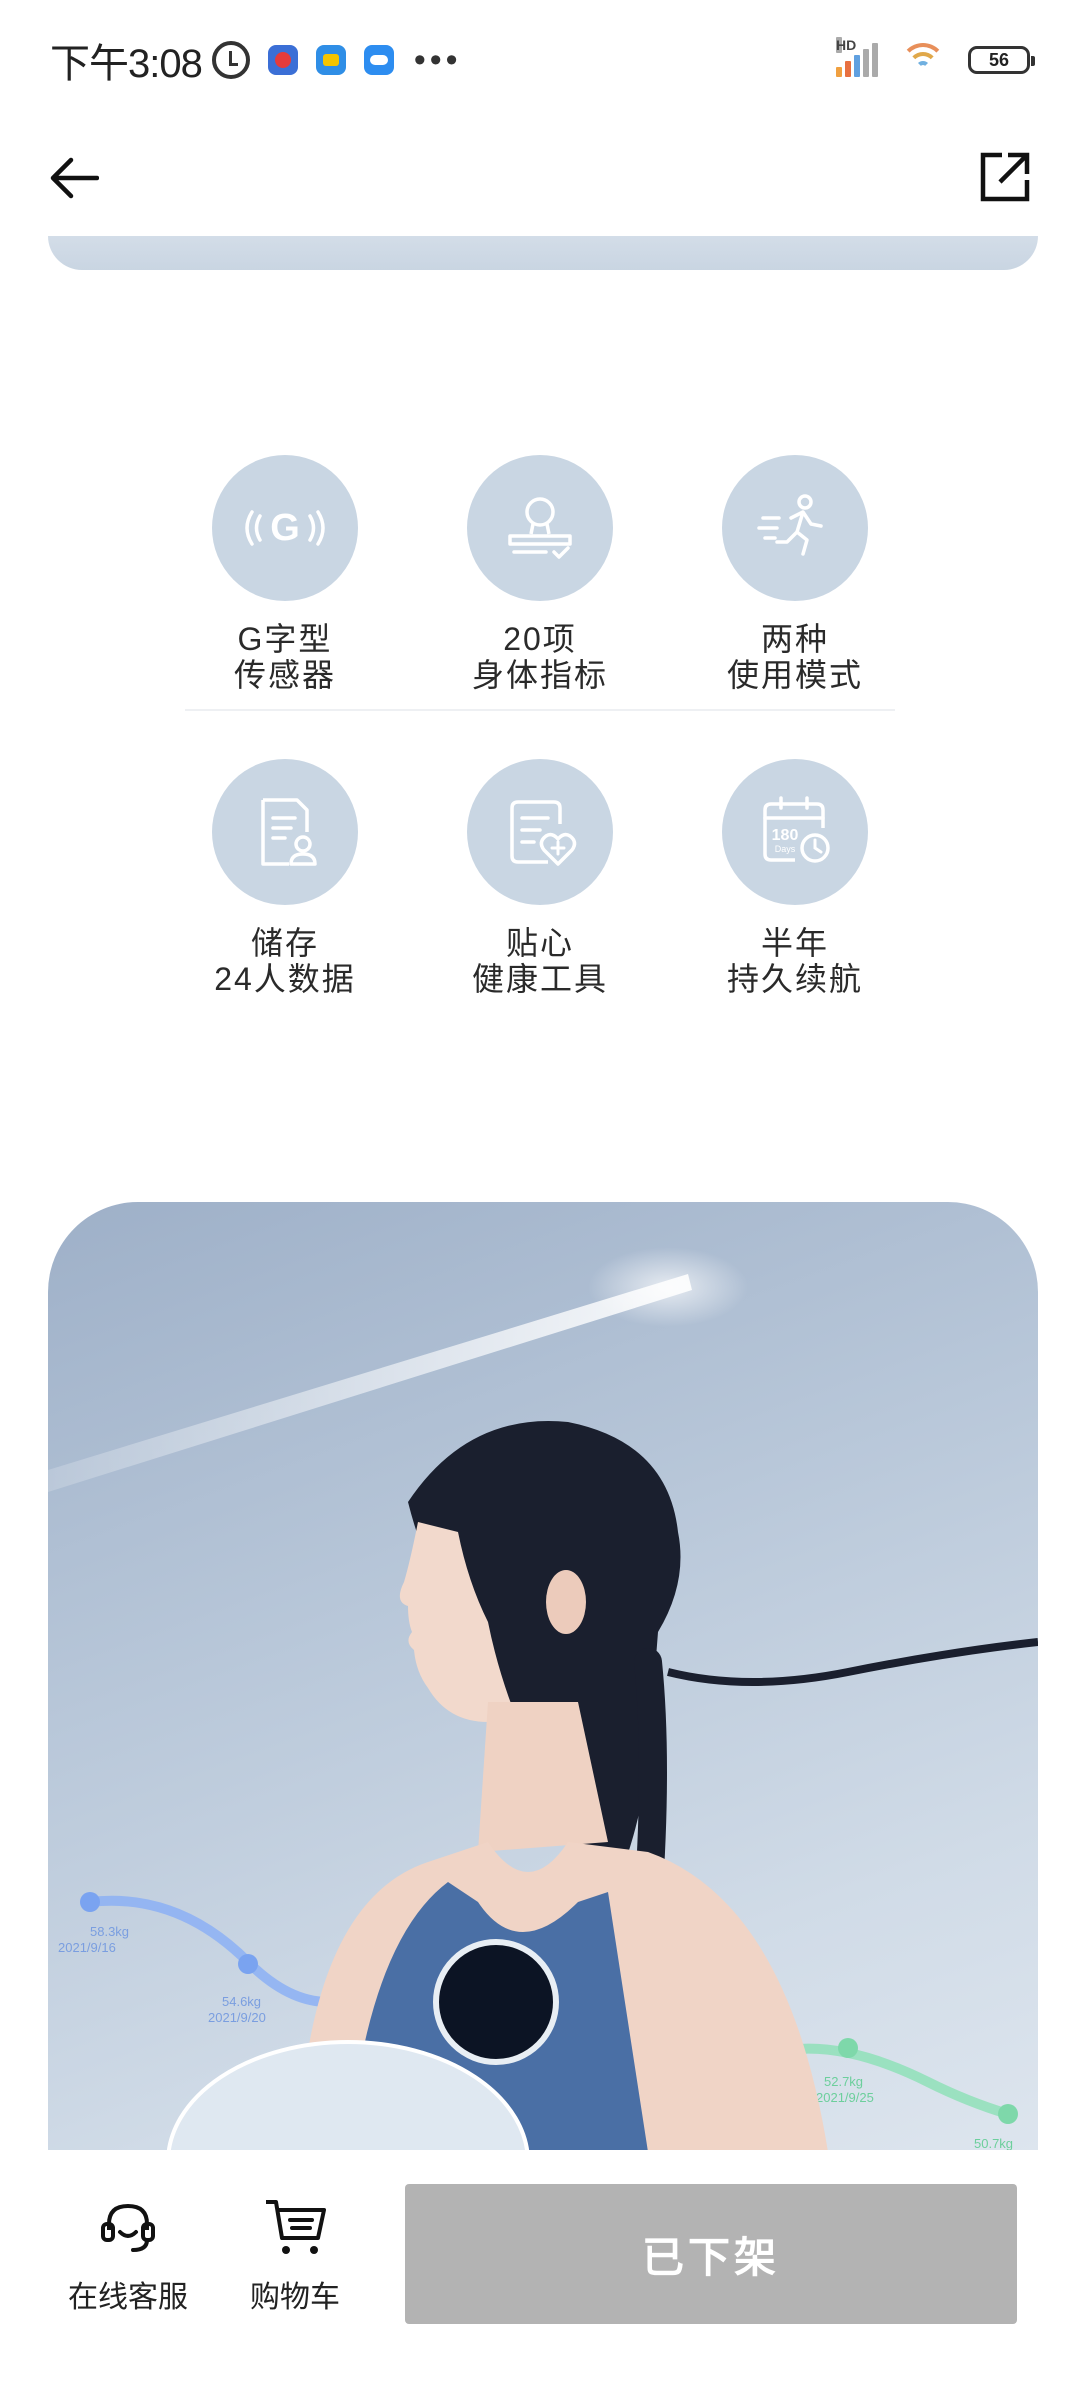 This screenshot has height=2400, width=1080. I want to click on network-label: HD, so click(846, 45).